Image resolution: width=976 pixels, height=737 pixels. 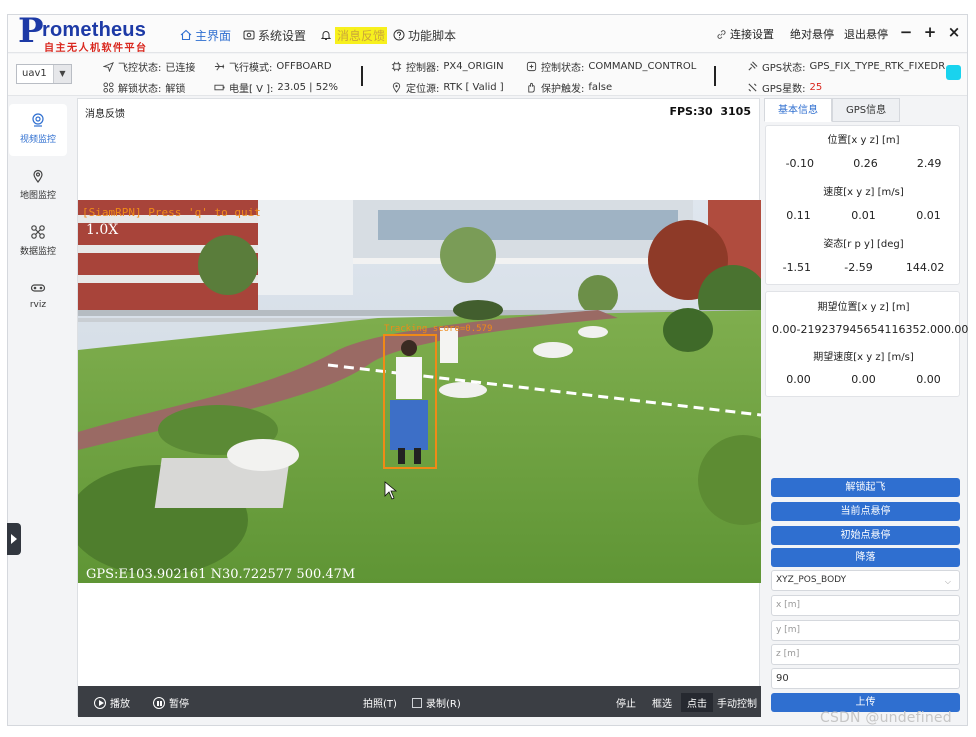 I want to click on snapshot-label: 拍照(T), so click(x=380, y=704).